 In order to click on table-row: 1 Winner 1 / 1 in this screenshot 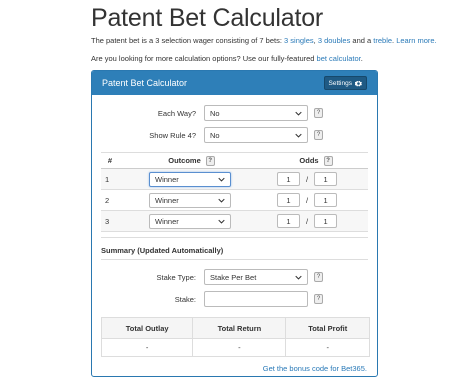, I will do `click(234, 179)`.